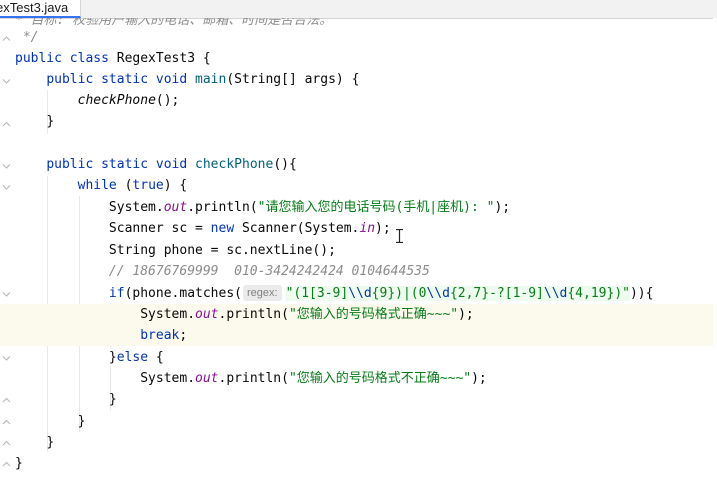  I want to click on code-text: ) {, so click(175, 185).